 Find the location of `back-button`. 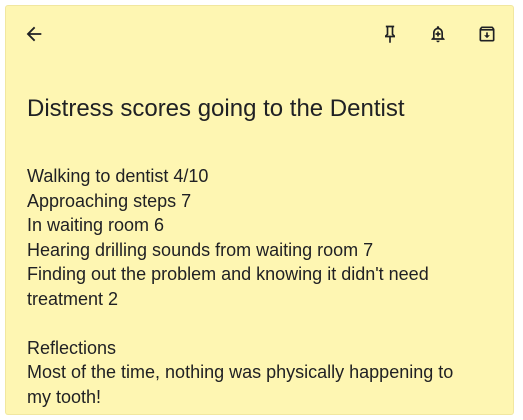

back-button is located at coordinates (34, 34).